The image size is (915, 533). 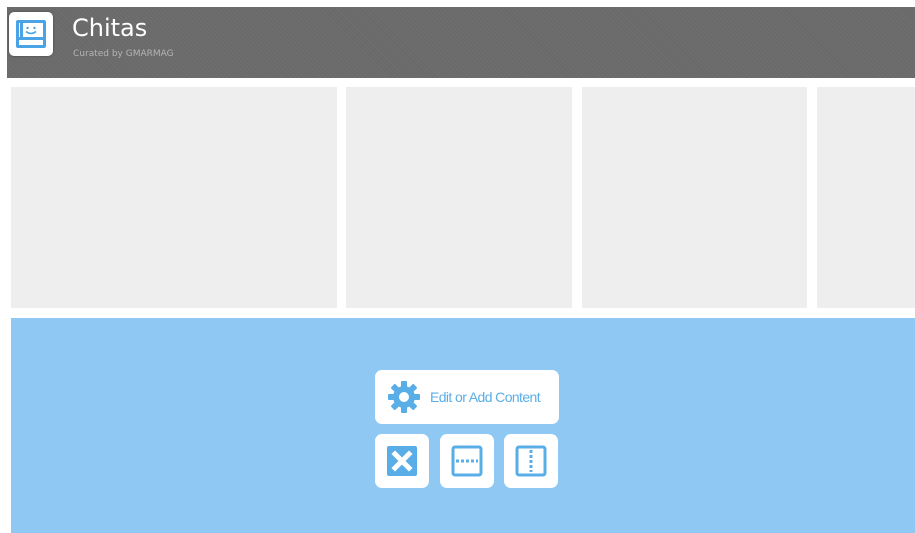 I want to click on split-vertical-icon, so click(x=531, y=461).